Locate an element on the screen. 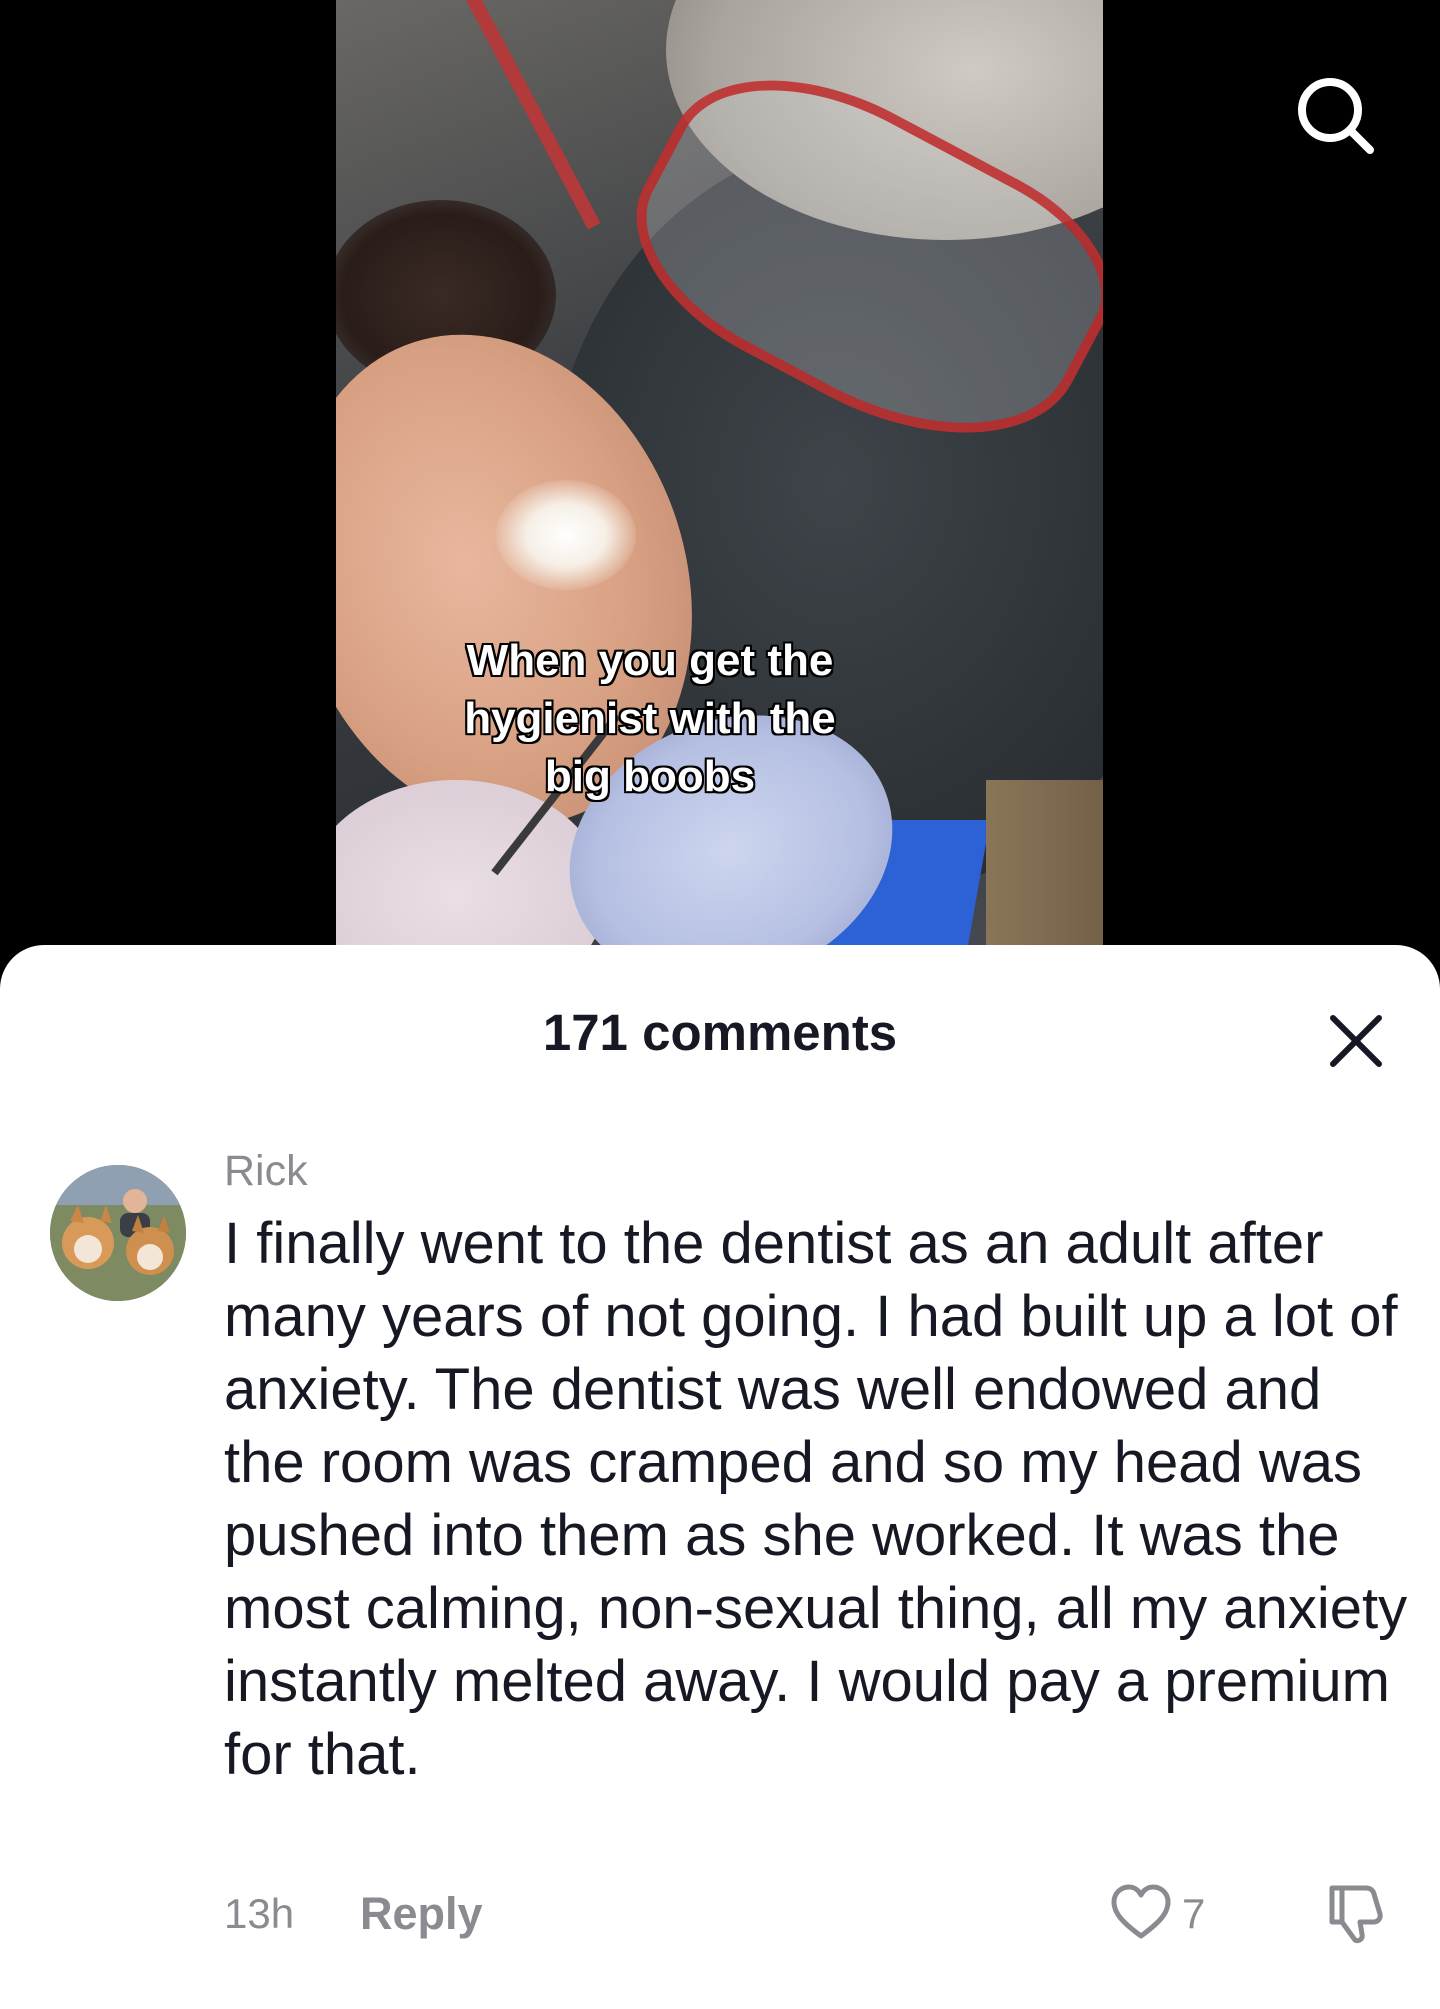  avatar is located at coordinates (118, 1233).